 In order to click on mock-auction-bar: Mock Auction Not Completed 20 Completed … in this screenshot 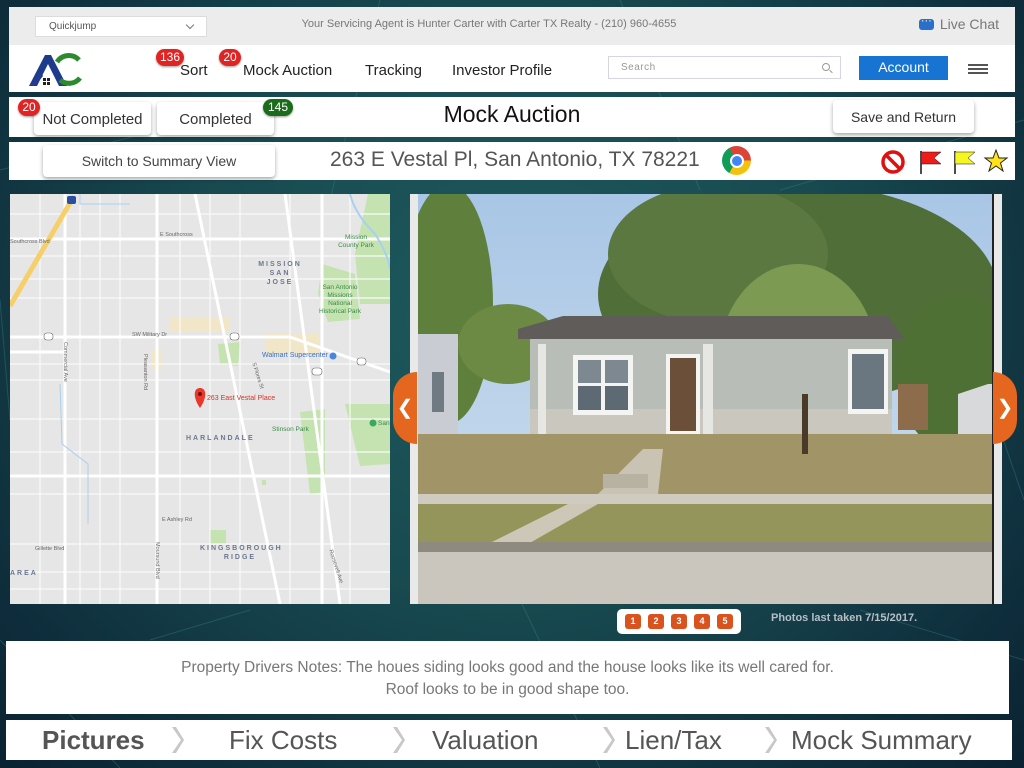, I will do `click(512, 117)`.